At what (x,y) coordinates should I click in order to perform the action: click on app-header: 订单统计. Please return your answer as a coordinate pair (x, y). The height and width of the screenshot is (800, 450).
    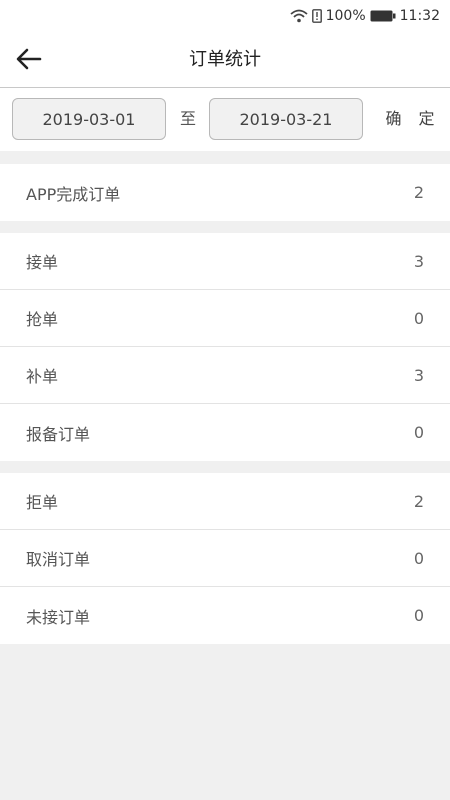
    Looking at the image, I should click on (225, 60).